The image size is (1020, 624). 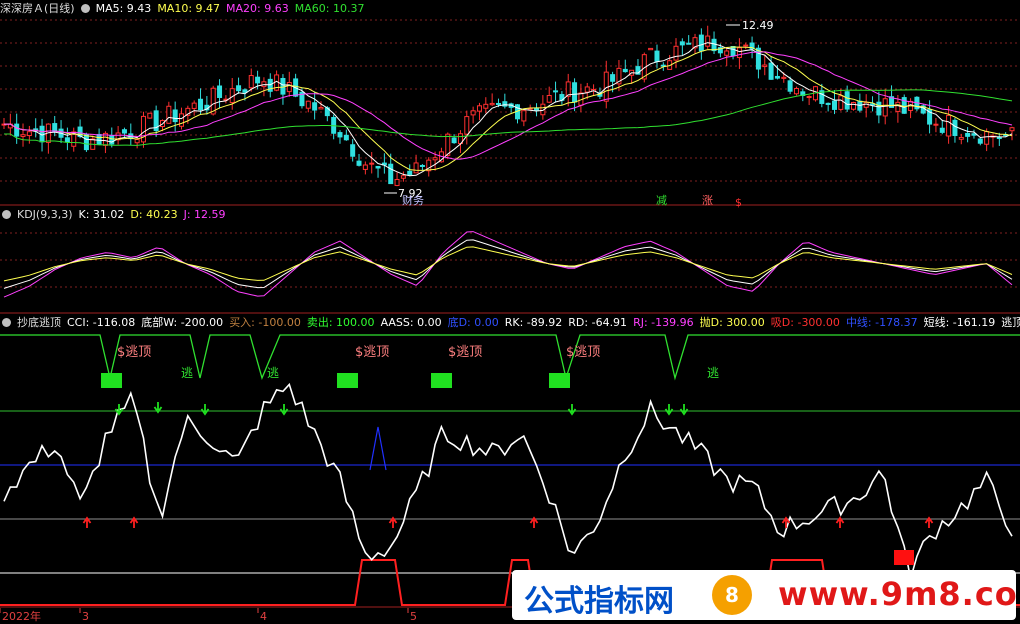 I want to click on signal-label-2: 减, so click(x=661, y=200).